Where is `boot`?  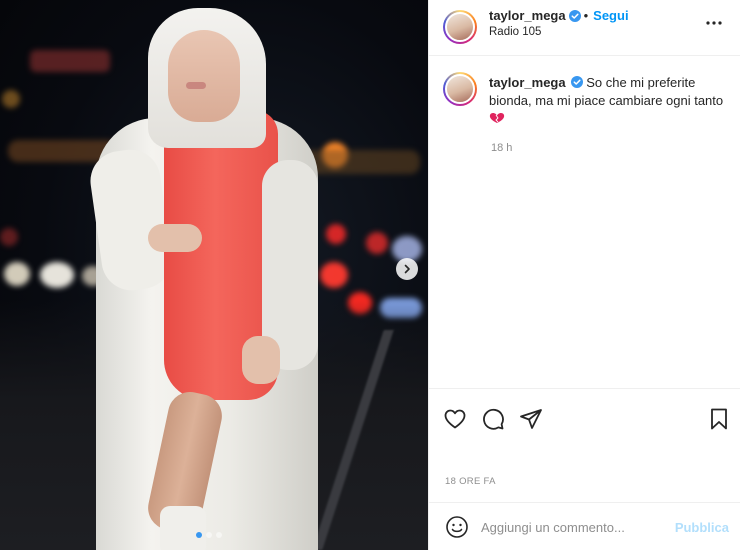
boot is located at coordinates (183, 528).